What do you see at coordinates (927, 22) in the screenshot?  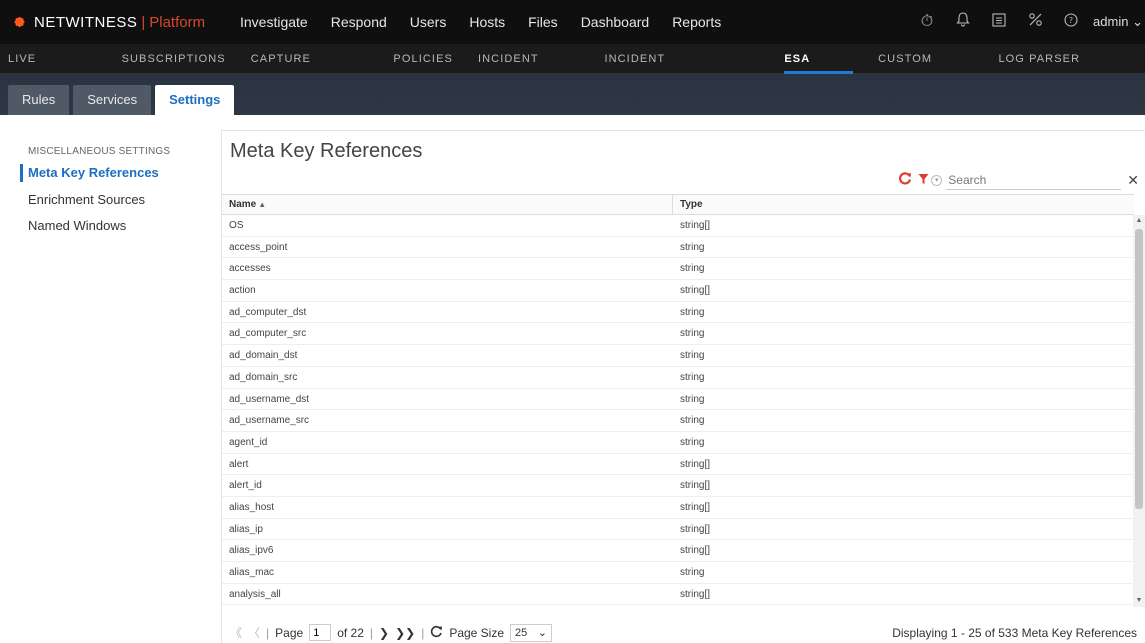 I see `stopwatch-icon: ⏱` at bounding box center [927, 22].